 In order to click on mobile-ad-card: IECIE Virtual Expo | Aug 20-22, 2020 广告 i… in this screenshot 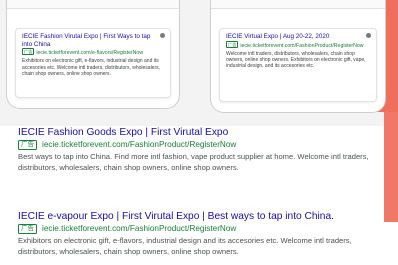, I will do `click(298, 65)`.